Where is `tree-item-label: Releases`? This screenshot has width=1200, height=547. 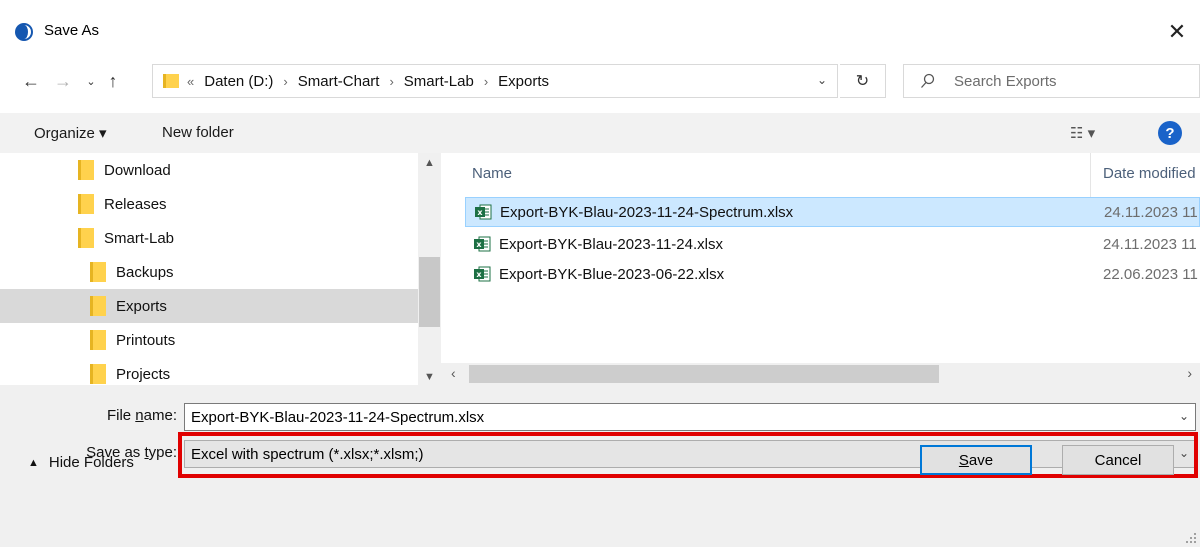 tree-item-label: Releases is located at coordinates (135, 204).